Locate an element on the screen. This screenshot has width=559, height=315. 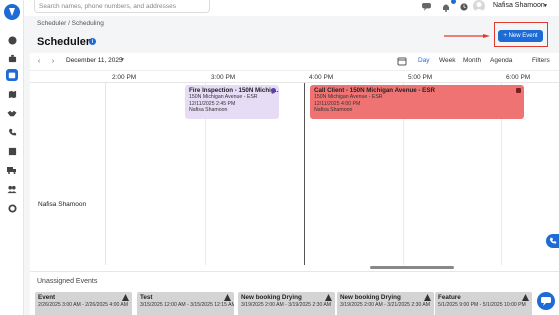
tab-agenda: Agenda is located at coordinates (501, 60).